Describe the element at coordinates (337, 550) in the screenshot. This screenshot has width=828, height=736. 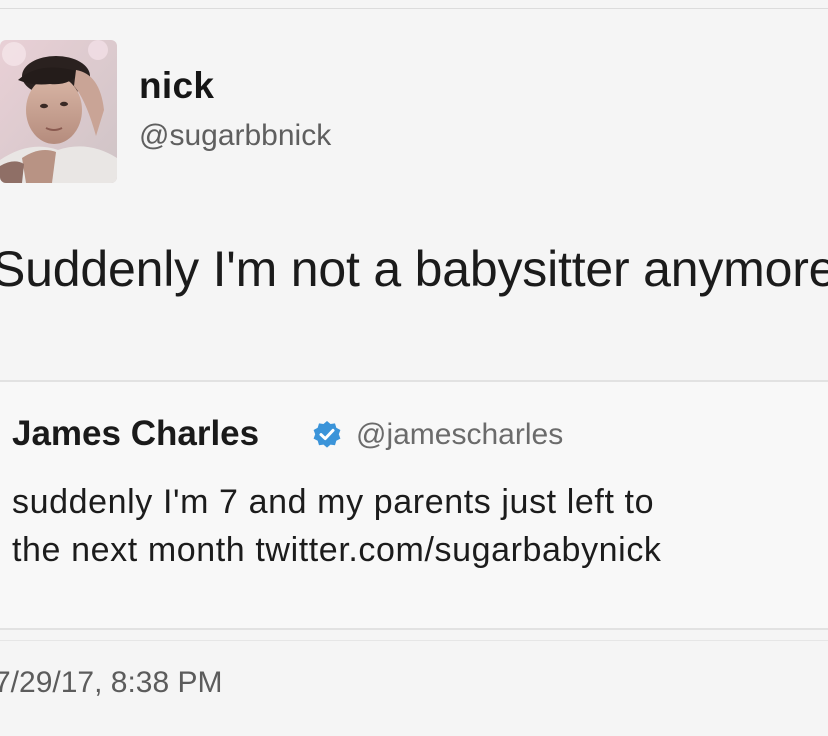
I see `quoted-text-line: the next month twitter.com/sugarbabynick` at that location.